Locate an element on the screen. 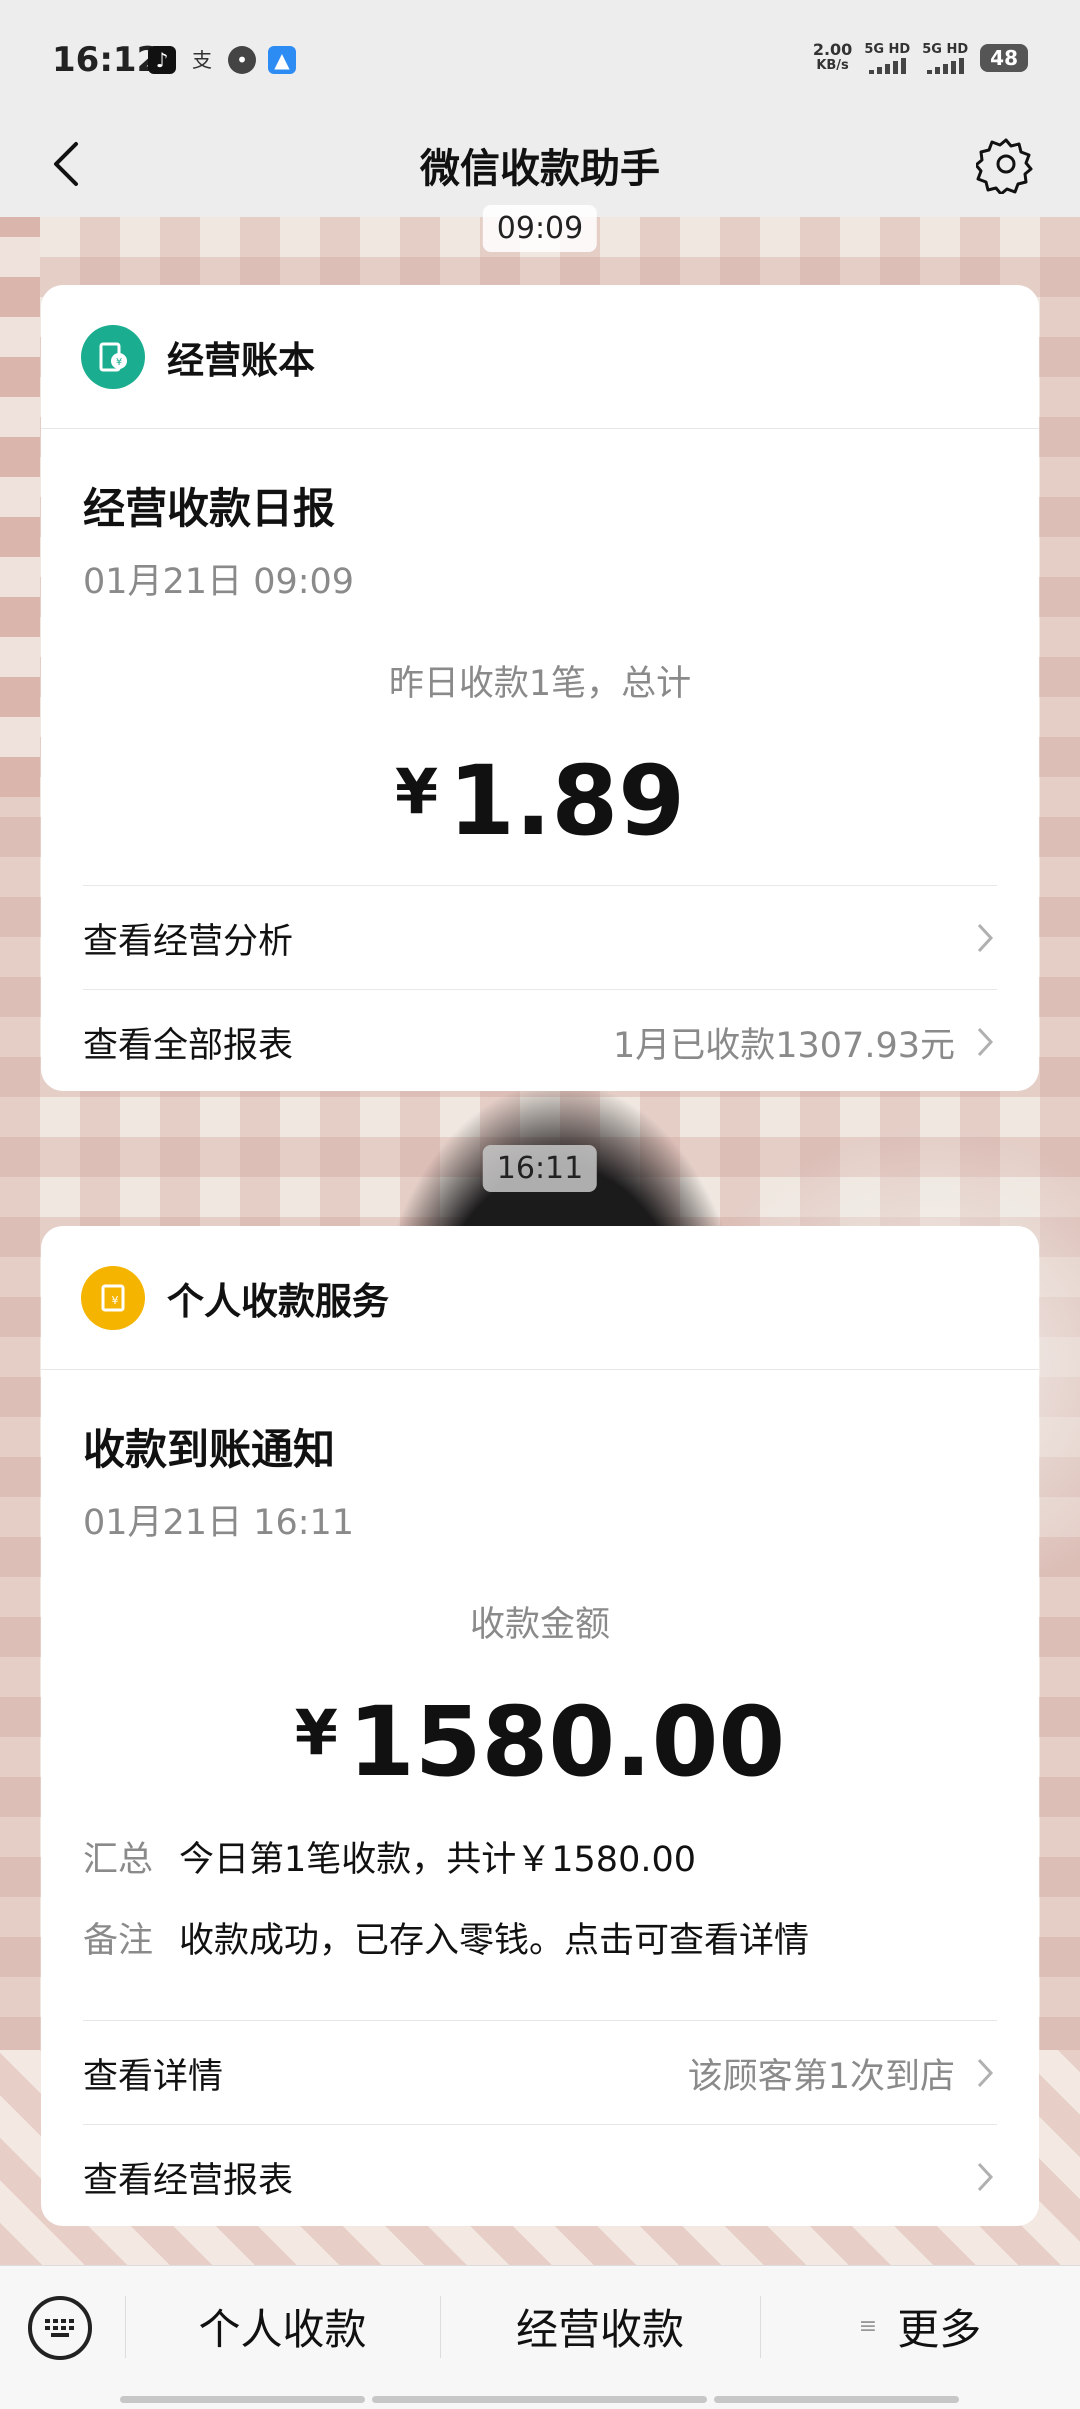 The image size is (1080, 2409). customer-visit-count: 该顾客第1次到店 is located at coordinates (821, 2076).